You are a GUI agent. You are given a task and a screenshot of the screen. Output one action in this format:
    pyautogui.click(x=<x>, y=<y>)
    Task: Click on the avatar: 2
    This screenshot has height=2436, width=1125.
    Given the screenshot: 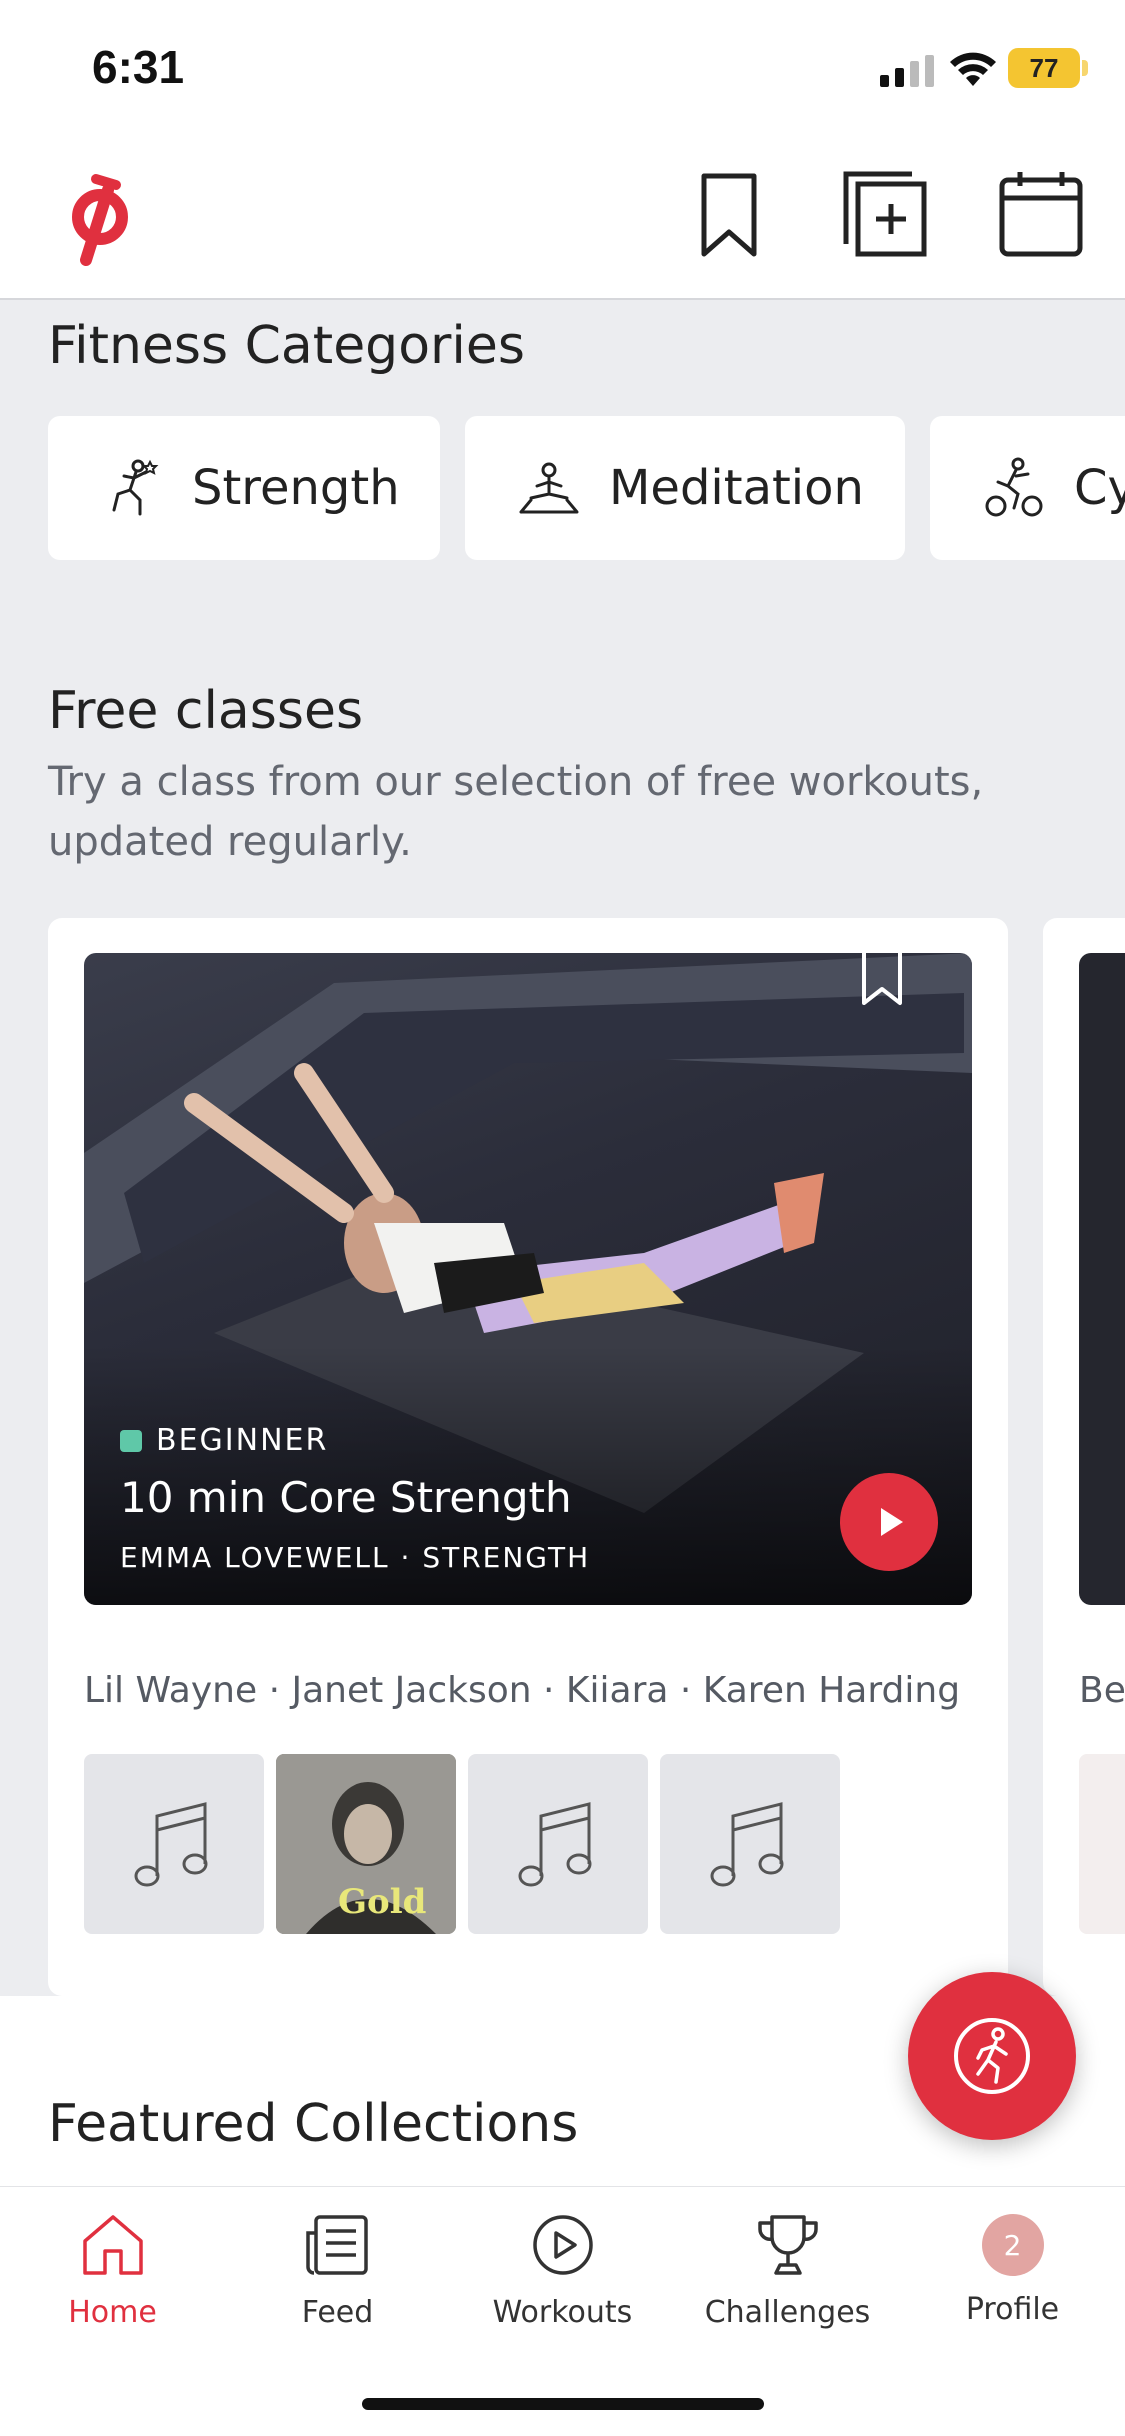 What is the action you would take?
    pyautogui.click(x=1012, y=2245)
    